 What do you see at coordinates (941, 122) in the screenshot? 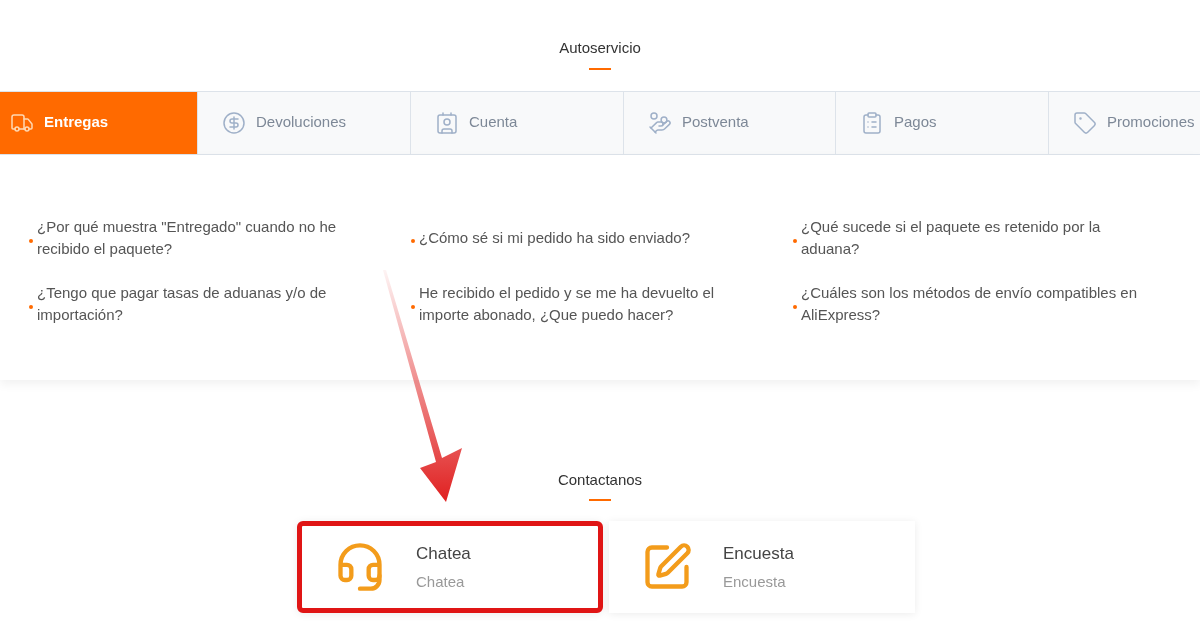
I see `category-tab: Pagos` at bounding box center [941, 122].